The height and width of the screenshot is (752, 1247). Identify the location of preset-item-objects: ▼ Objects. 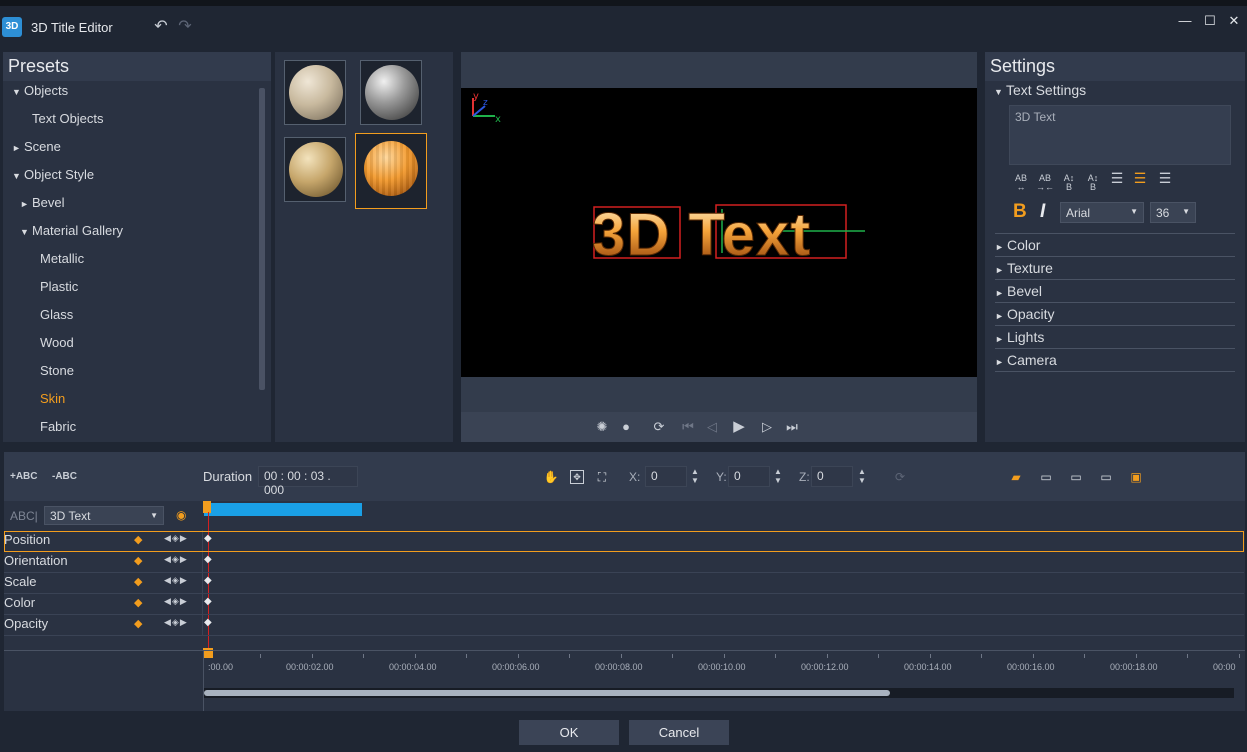
(40, 90).